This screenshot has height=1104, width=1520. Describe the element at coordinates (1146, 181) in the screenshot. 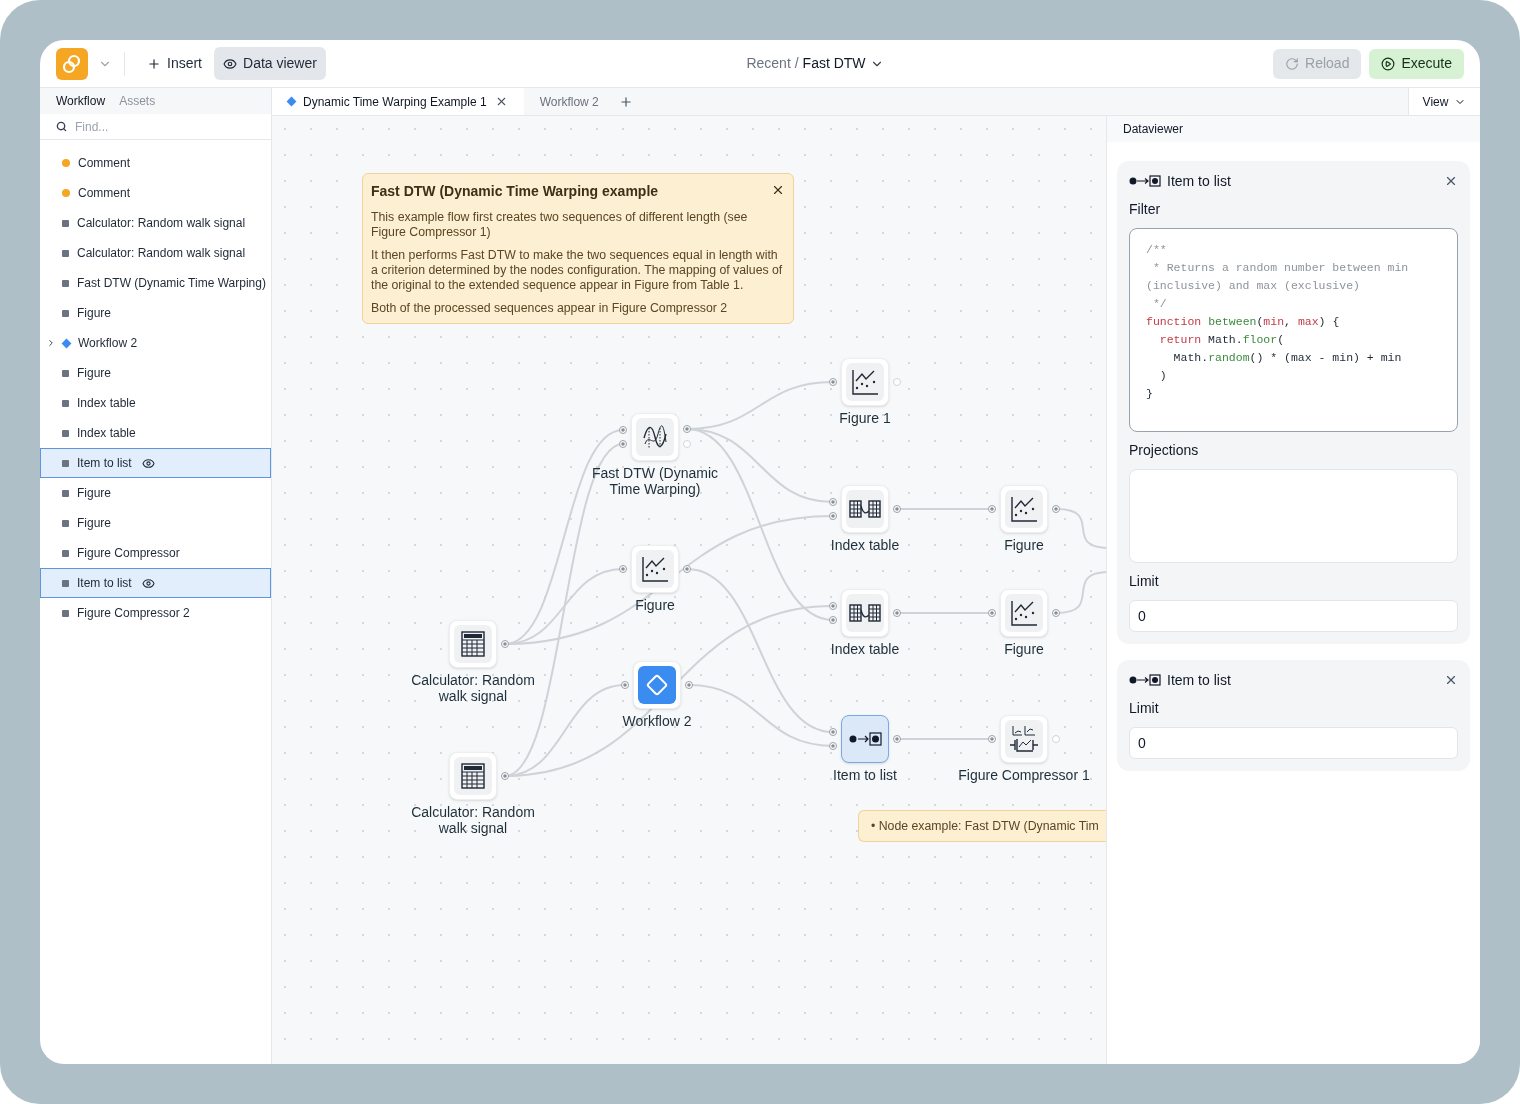

I see `item-arrow-list-icon` at that location.